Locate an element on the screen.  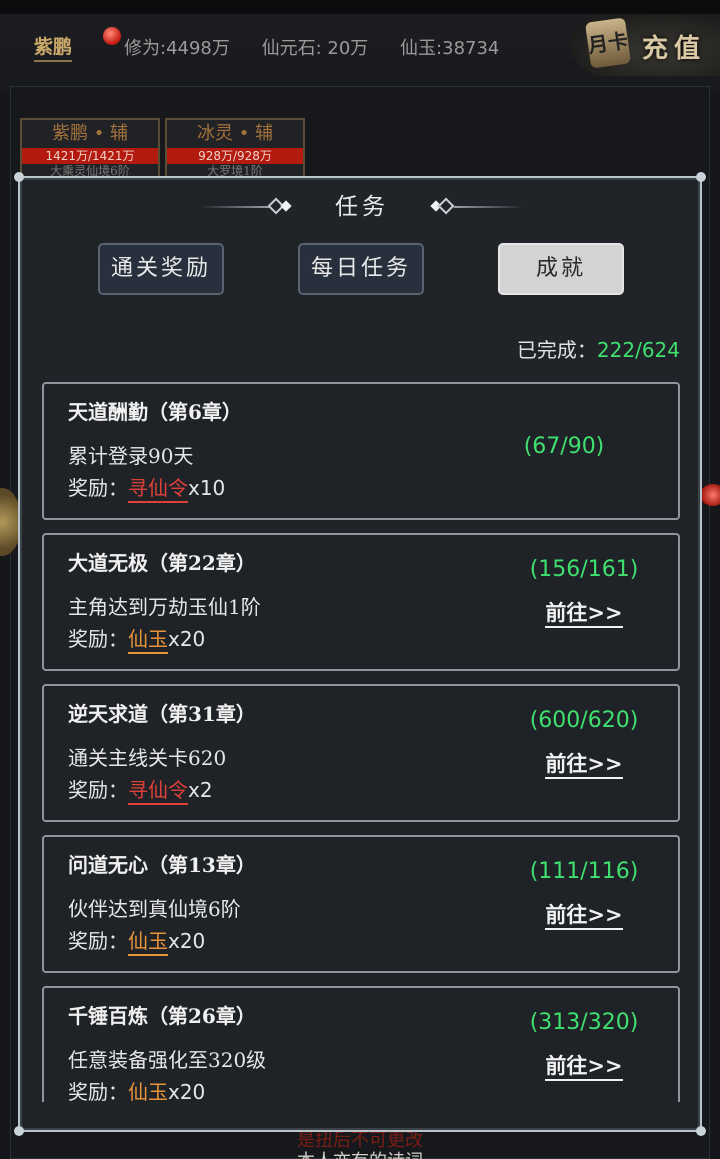
cultivation-stat: 修为:4498万 is located at coordinates (177, 48).